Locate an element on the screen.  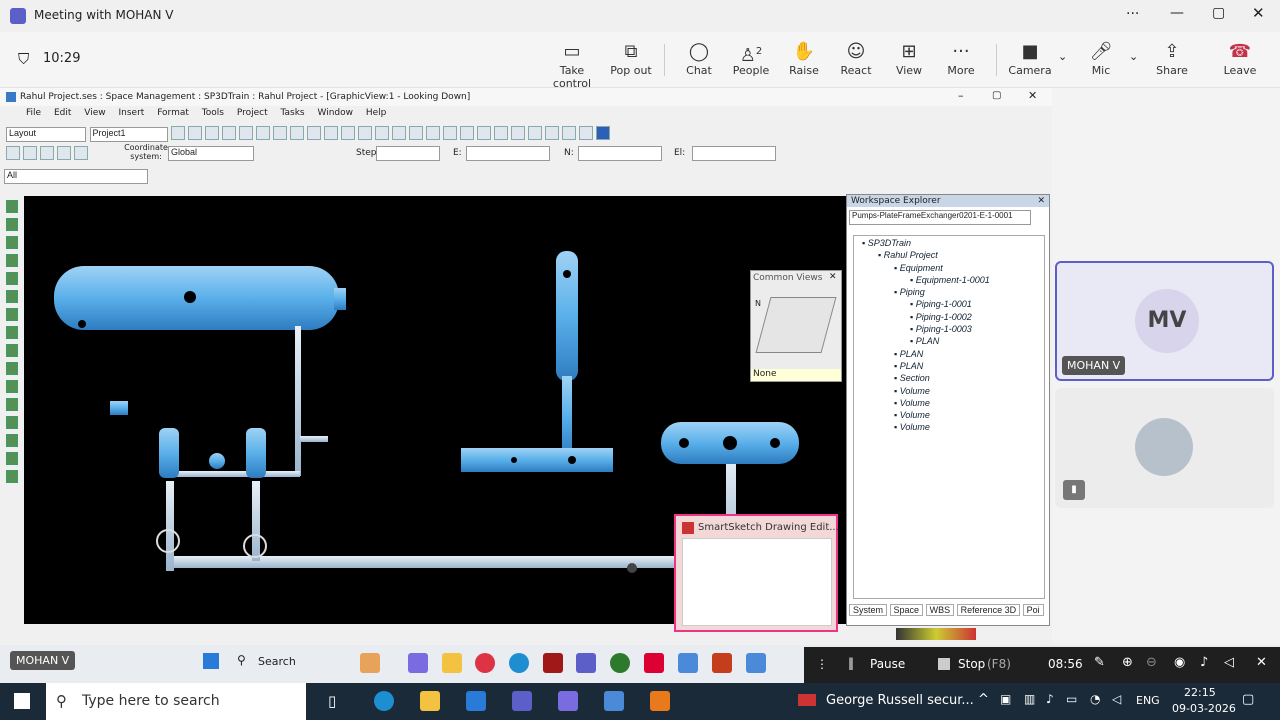
app-maximize-button: ▢ is located at coordinates (996, 95).